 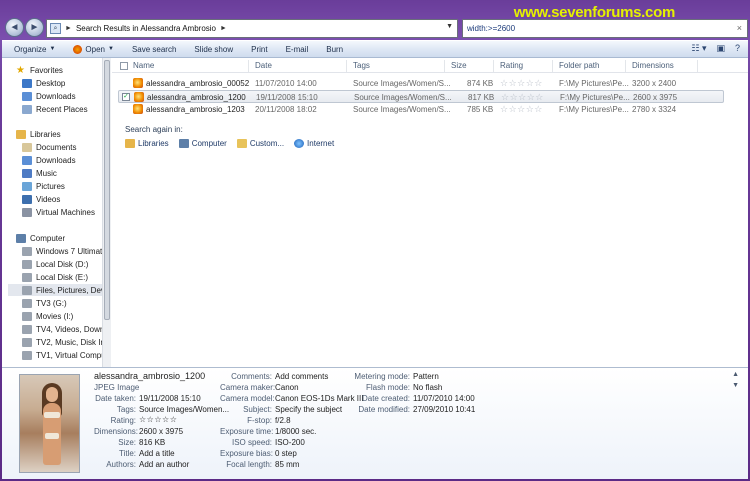 I want to click on search-query: width:>=2600, so click(x=491, y=28).